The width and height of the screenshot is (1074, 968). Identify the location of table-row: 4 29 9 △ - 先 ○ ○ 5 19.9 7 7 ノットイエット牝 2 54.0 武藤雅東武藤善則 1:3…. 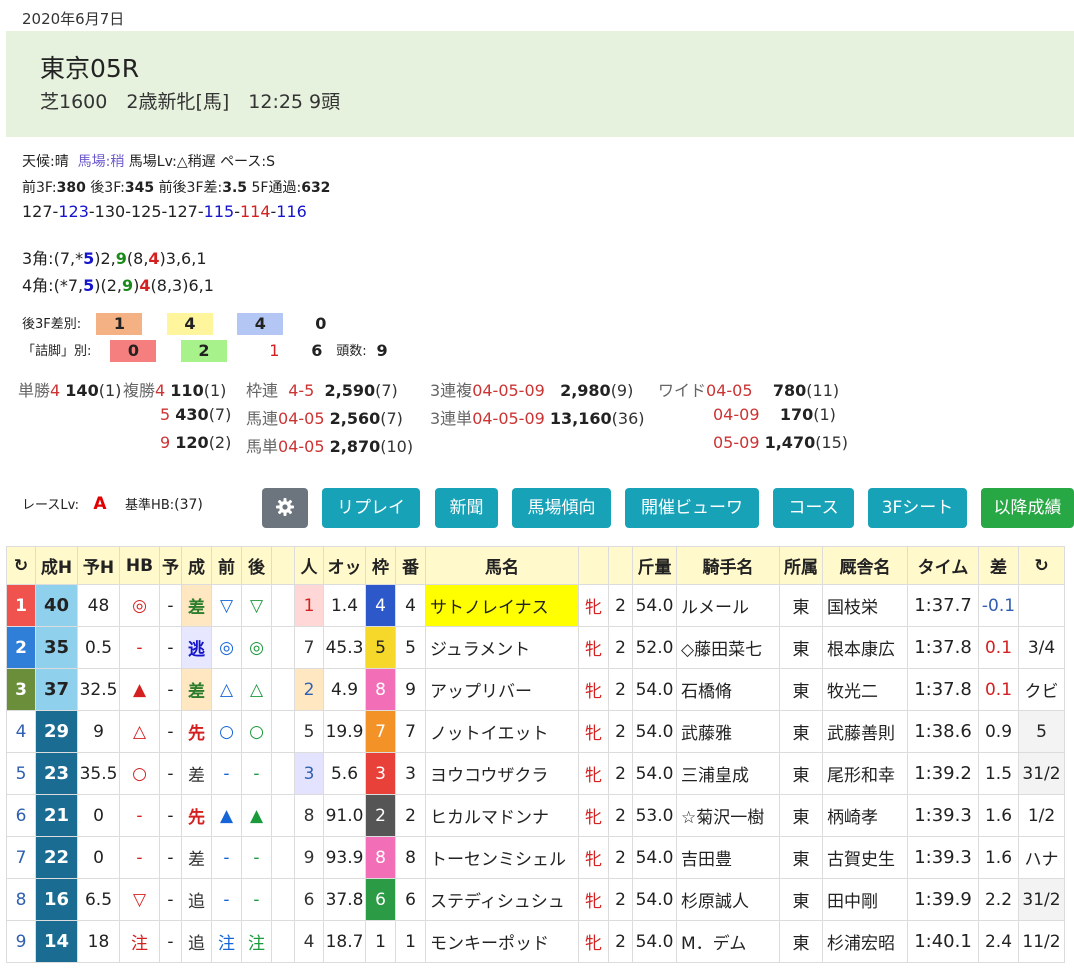
(535, 731).